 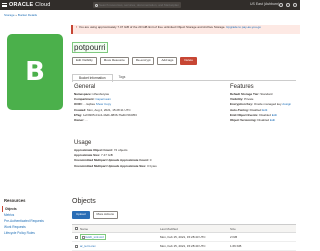 What do you see at coordinates (100, 104) in the screenshot?
I see `ocid-show-link: Show` at bounding box center [100, 104].